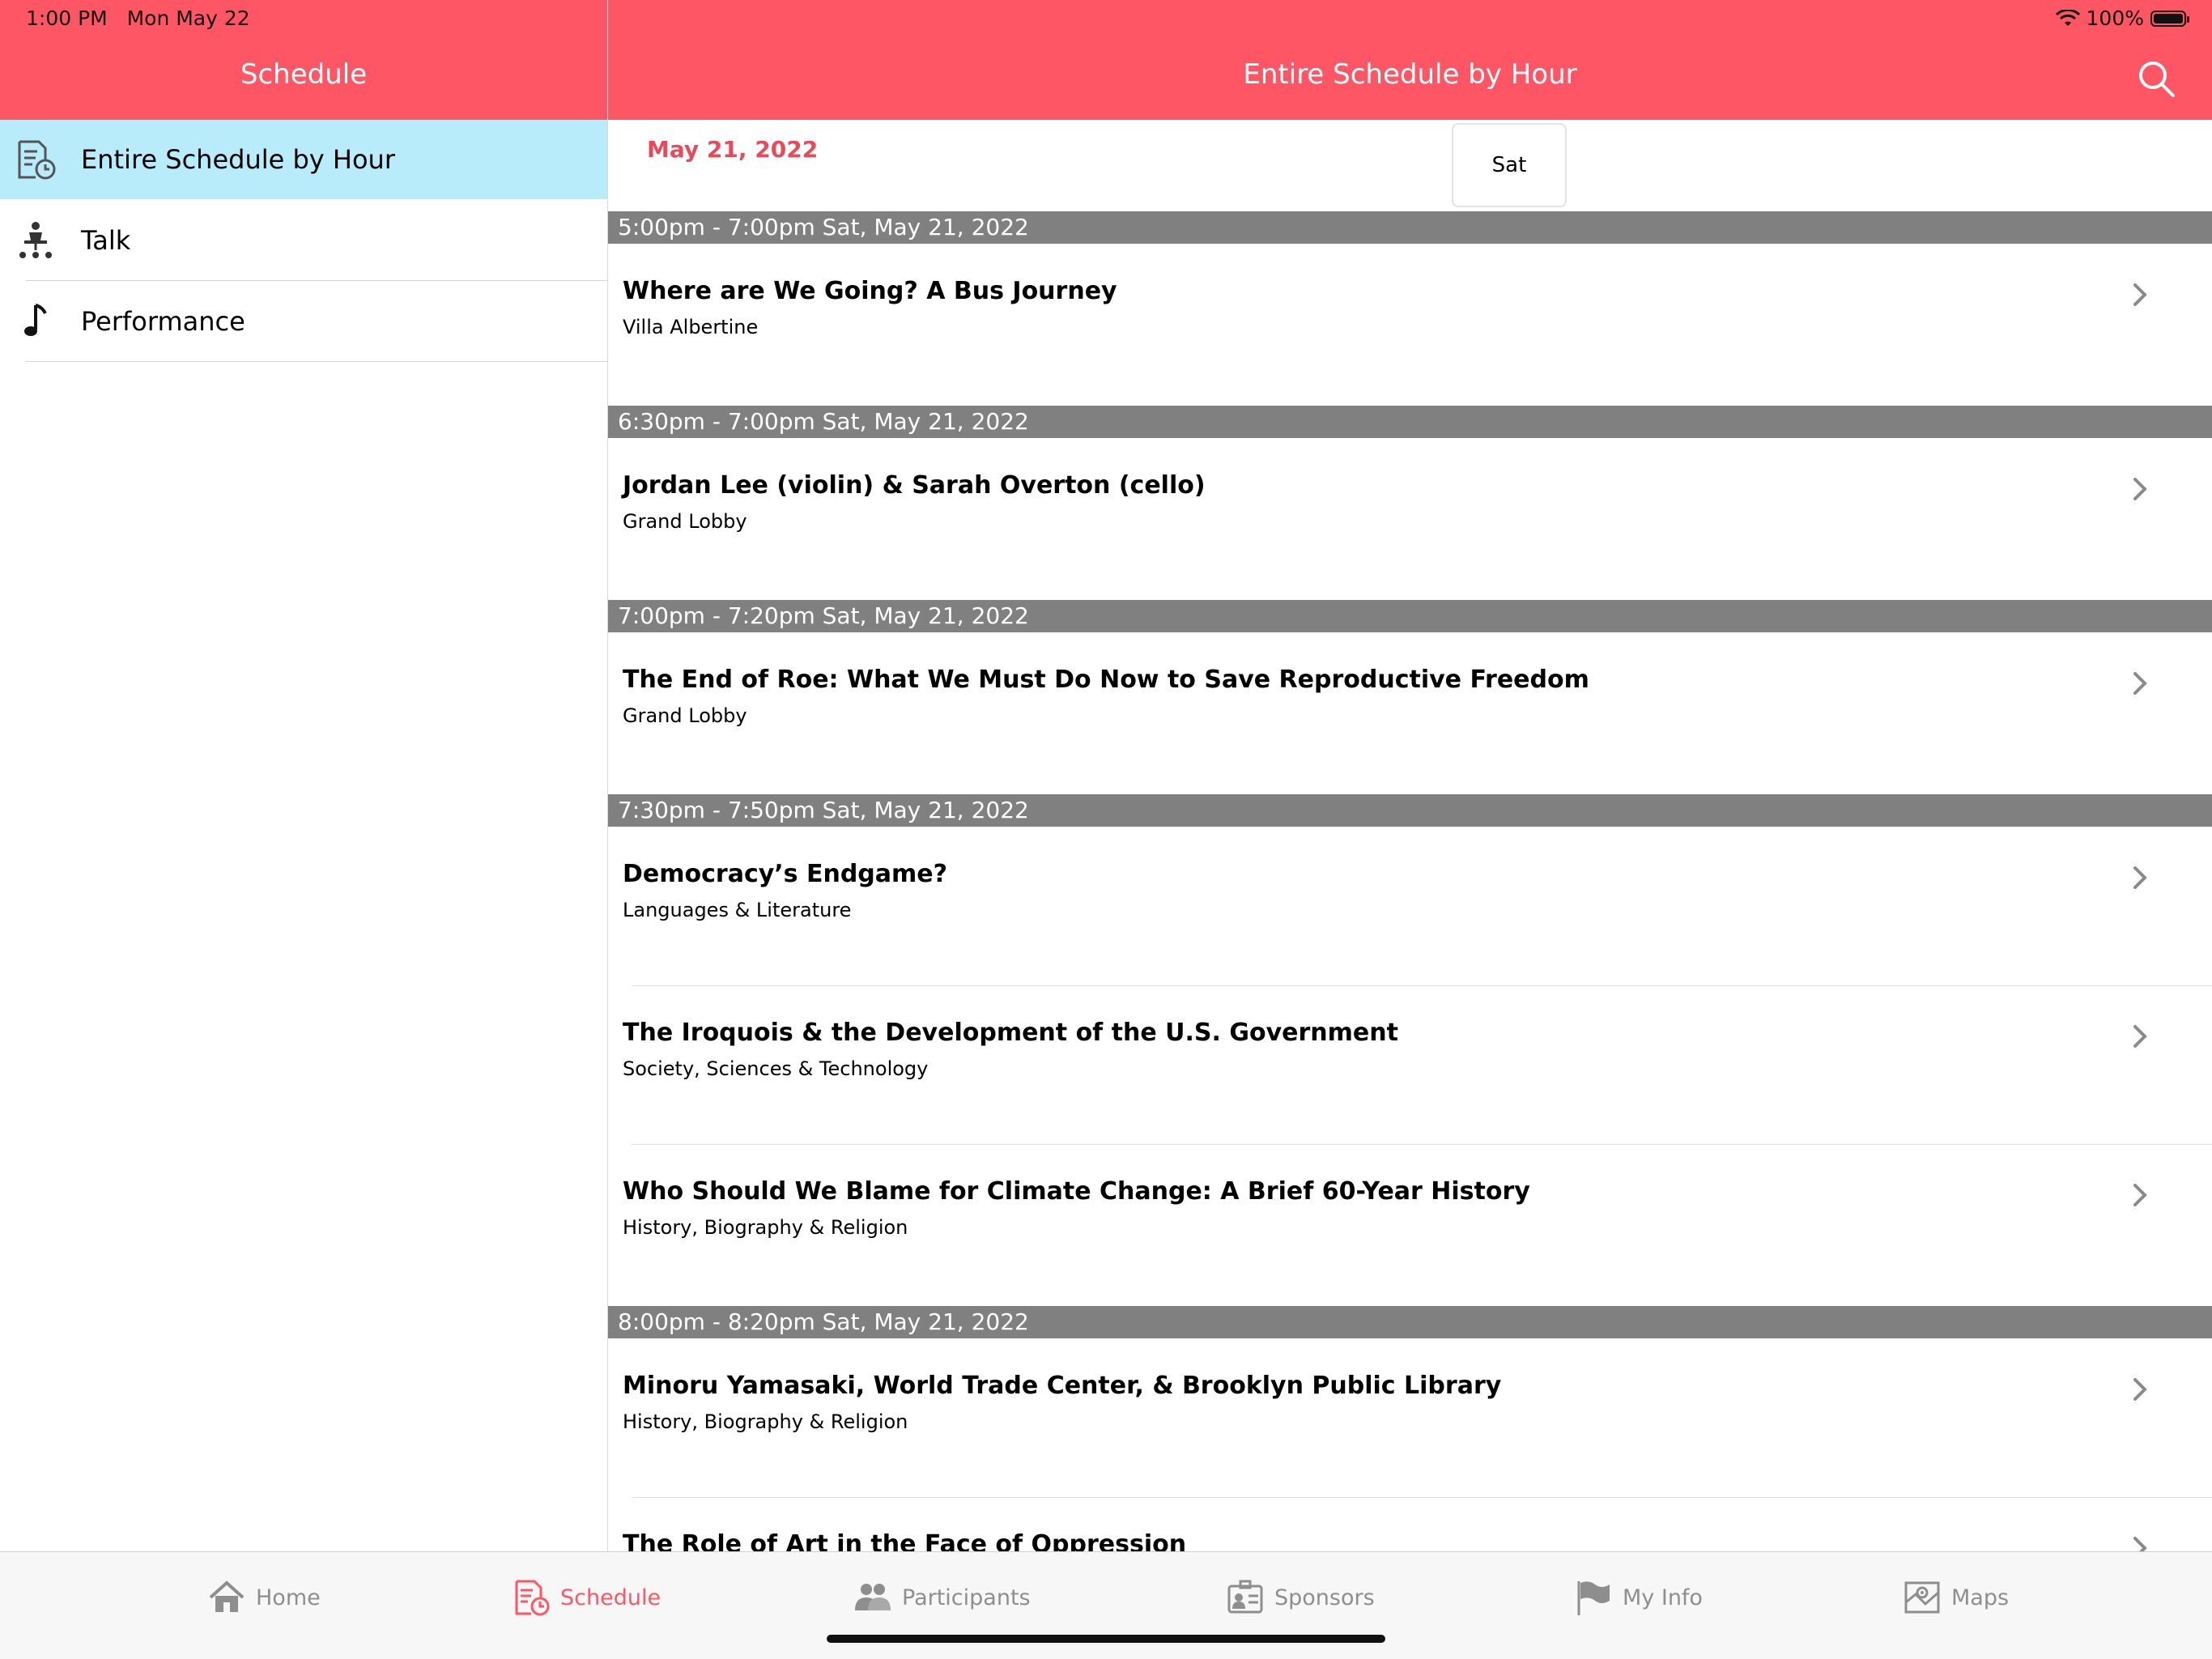 The height and width of the screenshot is (1659, 2212). I want to click on home-icon, so click(227, 1596).